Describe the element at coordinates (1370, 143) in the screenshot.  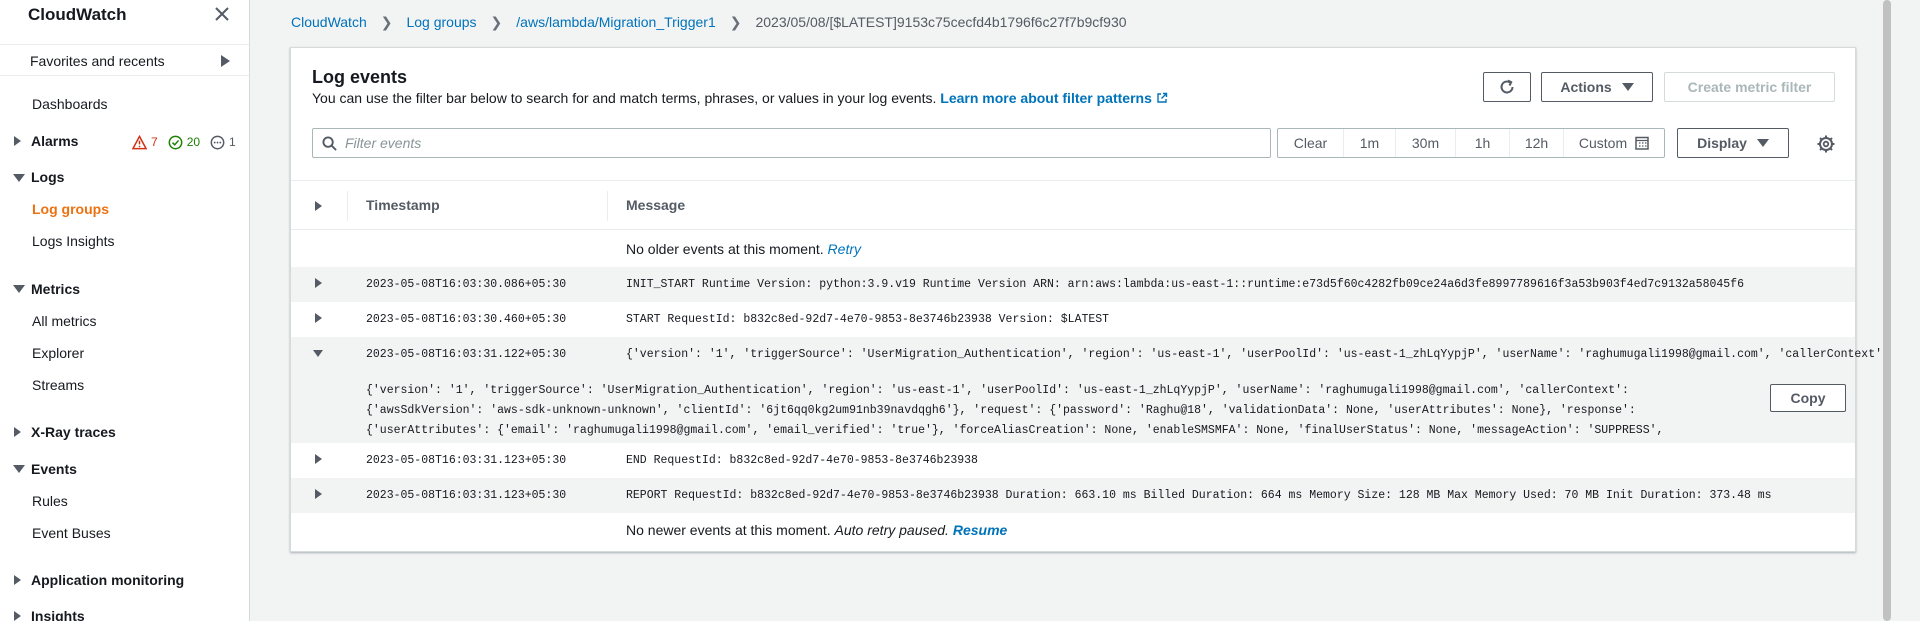
I see `time-1m: 1m` at that location.